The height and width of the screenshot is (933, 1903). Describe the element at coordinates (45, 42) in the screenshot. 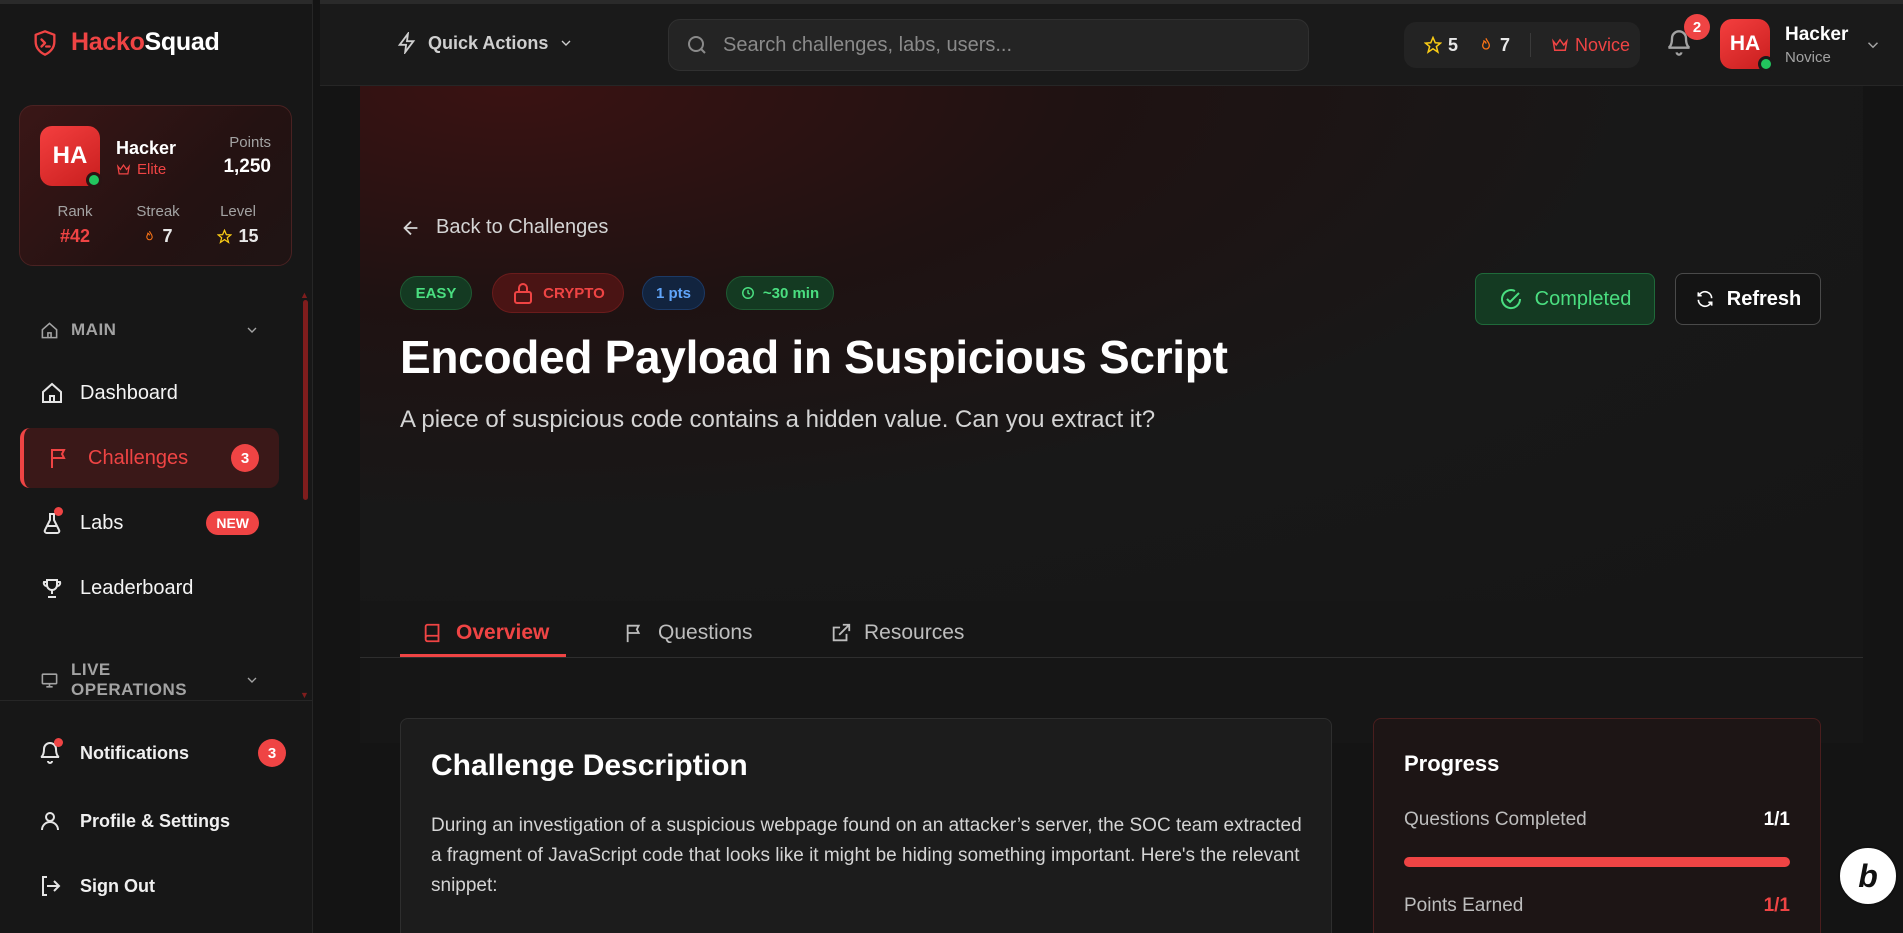

I see `shield-terminal-icon` at that location.